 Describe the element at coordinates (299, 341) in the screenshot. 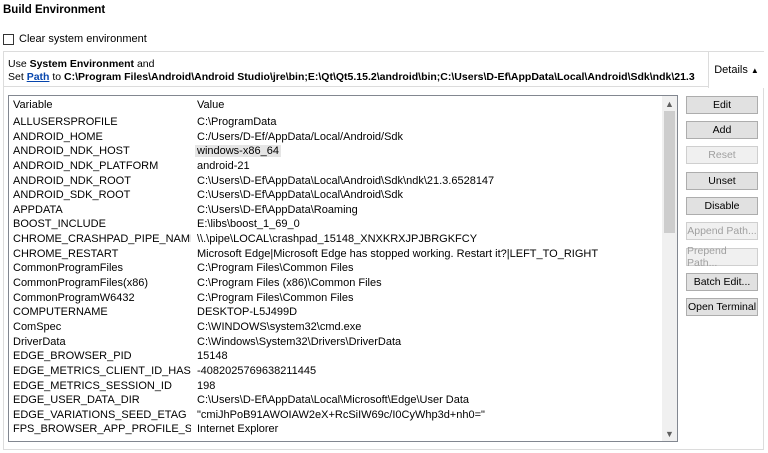

I see `variable-value-cell: C:\Windows\System32\Drivers\DriverData` at that location.